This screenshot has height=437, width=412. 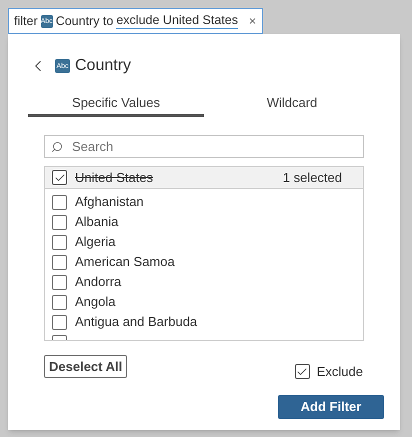 What do you see at coordinates (57, 146) in the screenshot?
I see `search-icon` at bounding box center [57, 146].